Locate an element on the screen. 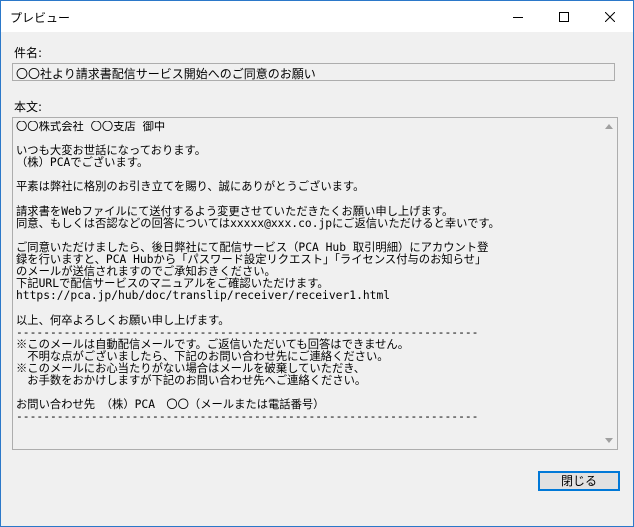 The height and width of the screenshot is (527, 634). close-icon is located at coordinates (610, 16).